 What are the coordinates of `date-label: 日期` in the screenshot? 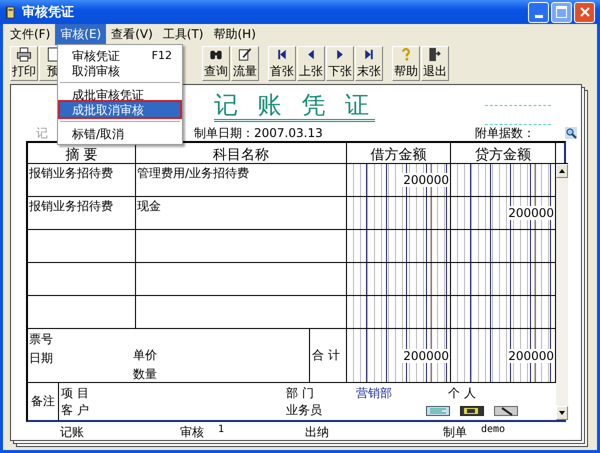 It's located at (41, 358).